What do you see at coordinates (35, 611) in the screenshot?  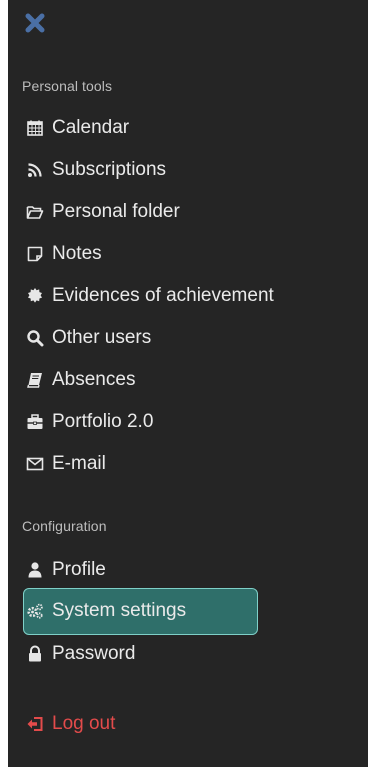 I see `cogs-icon` at bounding box center [35, 611].